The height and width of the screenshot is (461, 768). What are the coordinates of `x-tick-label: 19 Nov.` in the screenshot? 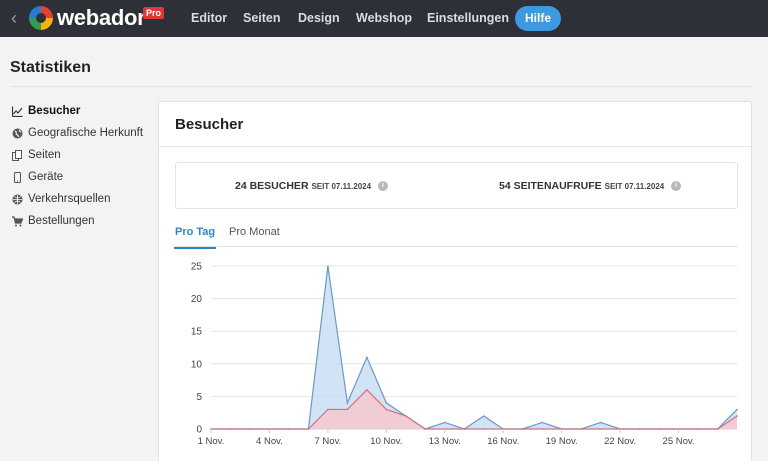 It's located at (562, 441).